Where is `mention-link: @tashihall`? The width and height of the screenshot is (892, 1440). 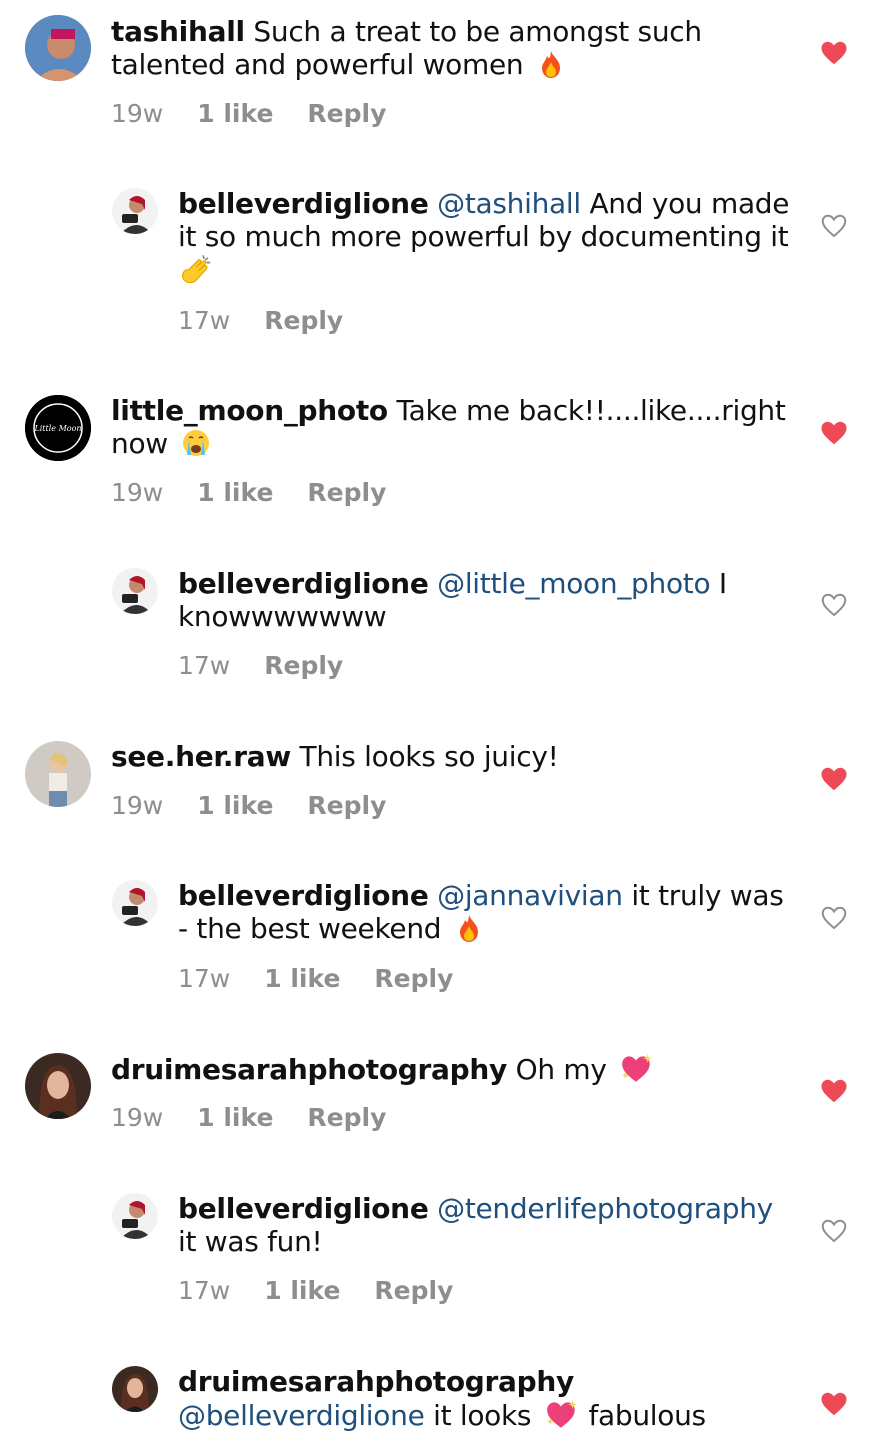 mention-link: @tashihall is located at coordinates (509, 203).